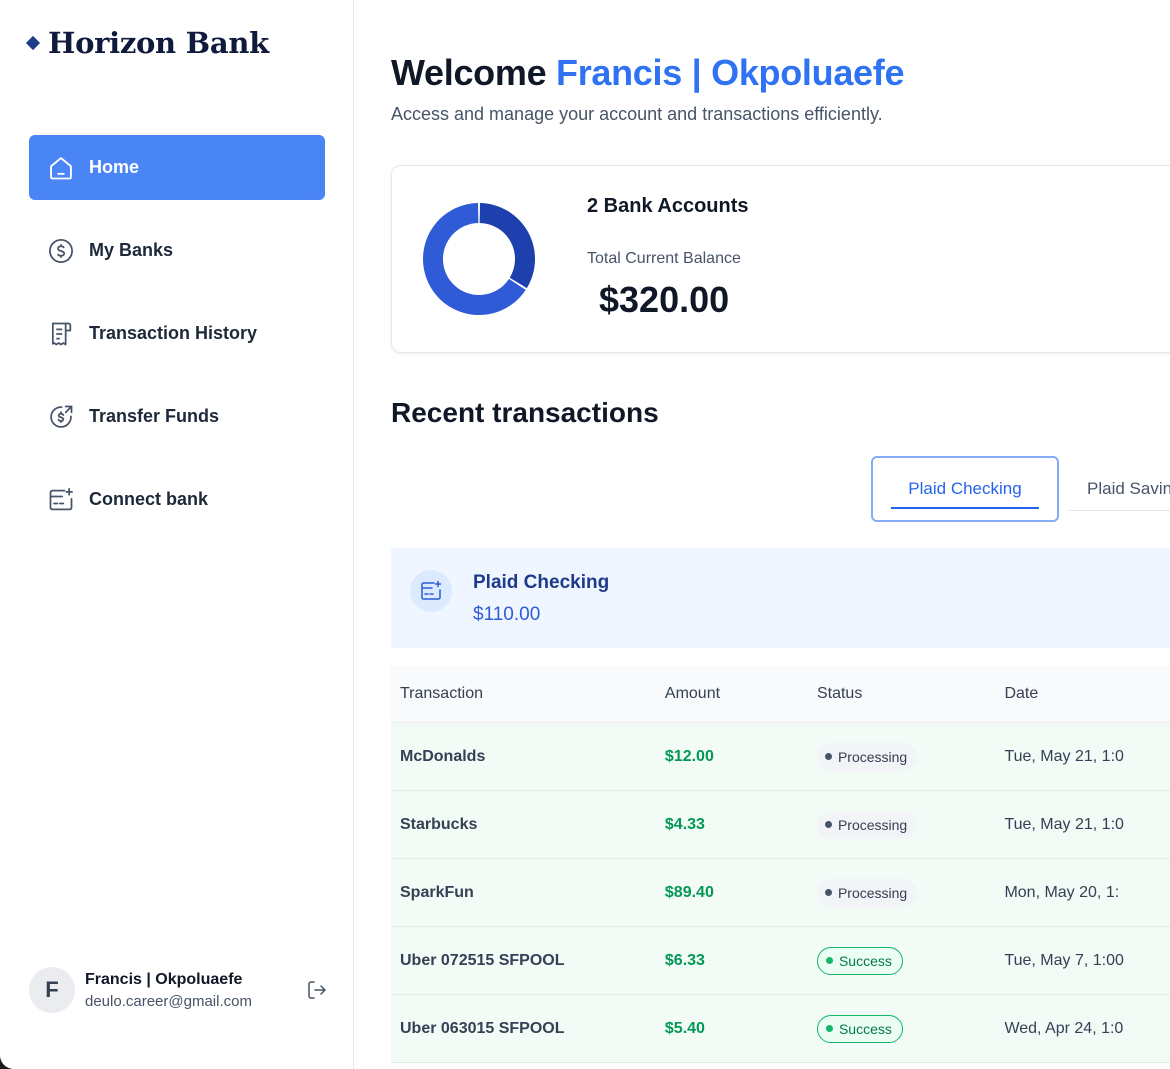  I want to click on sidebar-item-label: Home, so click(114, 167).